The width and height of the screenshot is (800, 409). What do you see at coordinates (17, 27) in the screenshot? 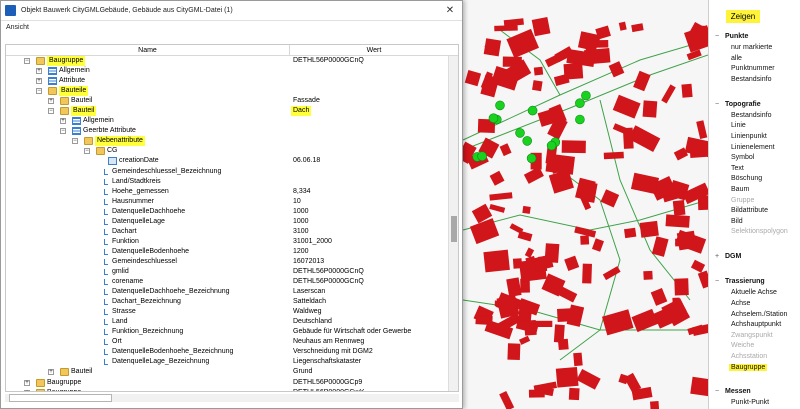
I see `menu-ansicht: Ansicht` at bounding box center [17, 27].